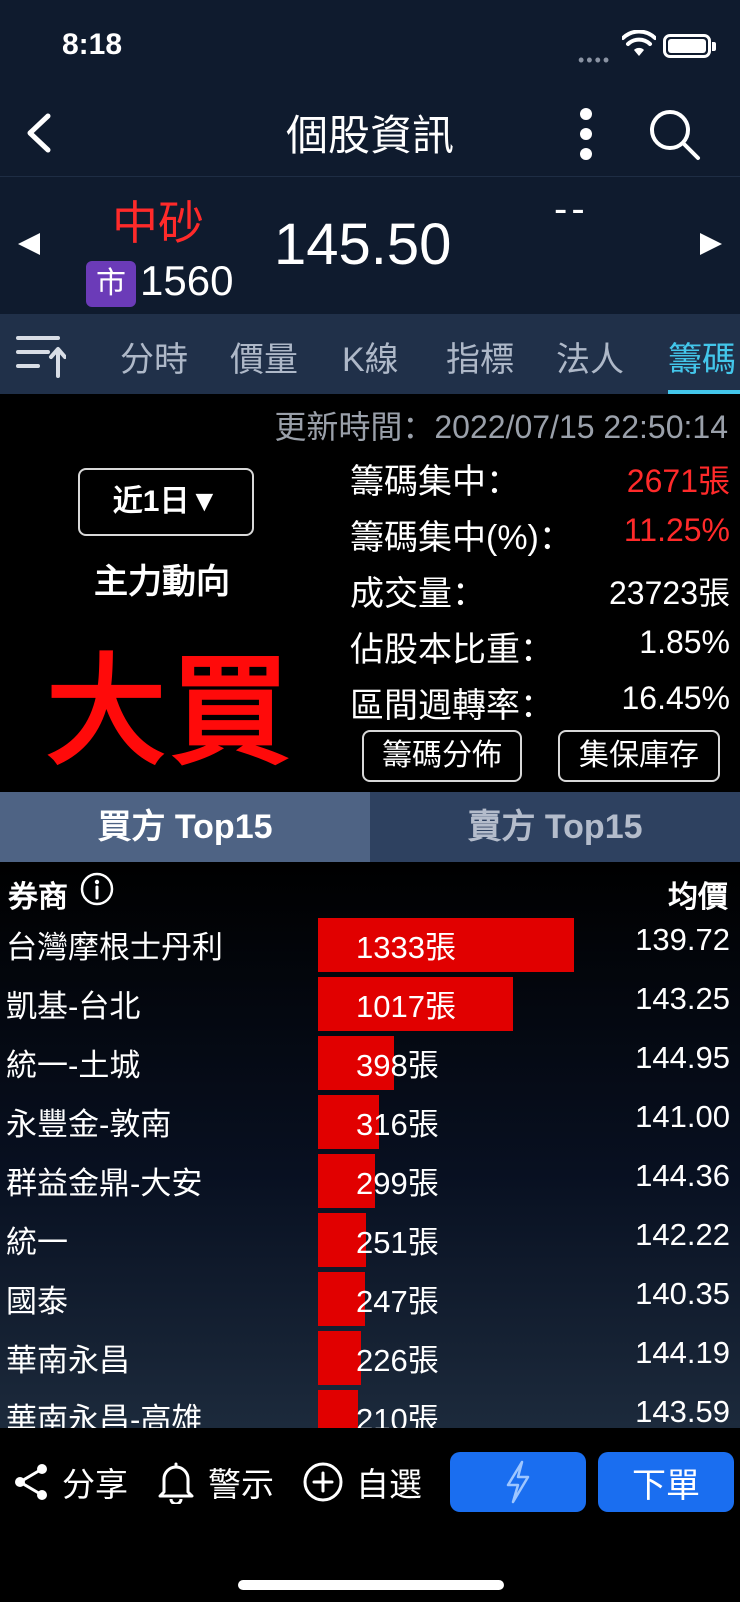 This screenshot has height=1602, width=740. Describe the element at coordinates (555, 827) in the screenshot. I see `tab-sell-top15: 賣方 Top15` at that location.